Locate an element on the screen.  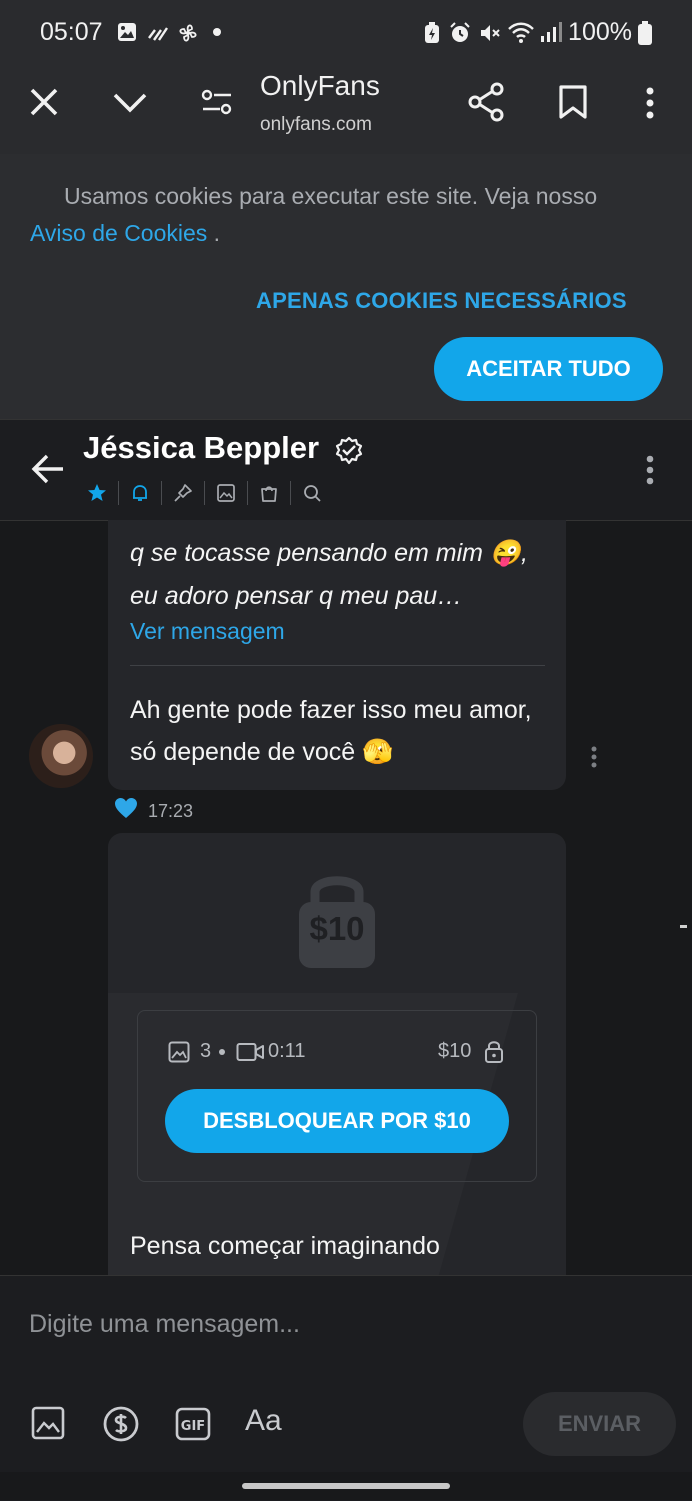
see-message-link: Ver mensagem is located at coordinates (207, 631).